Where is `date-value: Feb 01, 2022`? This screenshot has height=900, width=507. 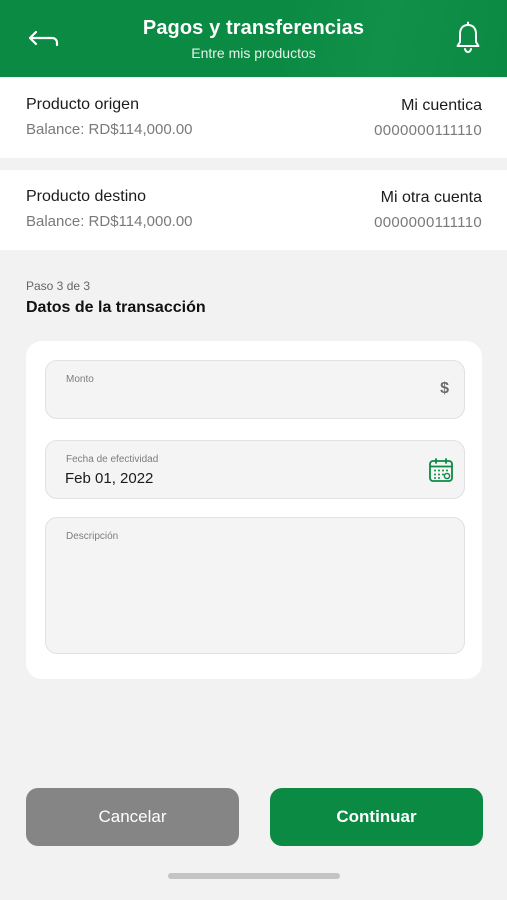
date-value: Feb 01, 2022 is located at coordinates (109, 478).